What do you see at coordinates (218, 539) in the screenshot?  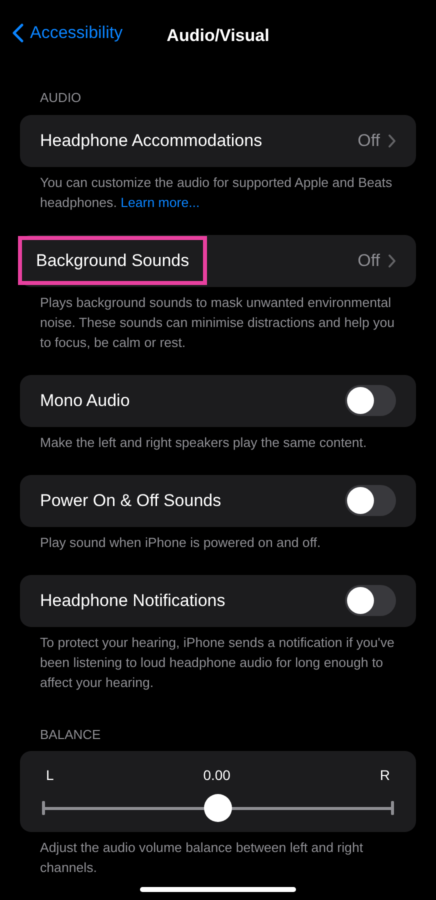 I see `section-footer: Play sound when iPhone is powered on and off.` at bounding box center [218, 539].